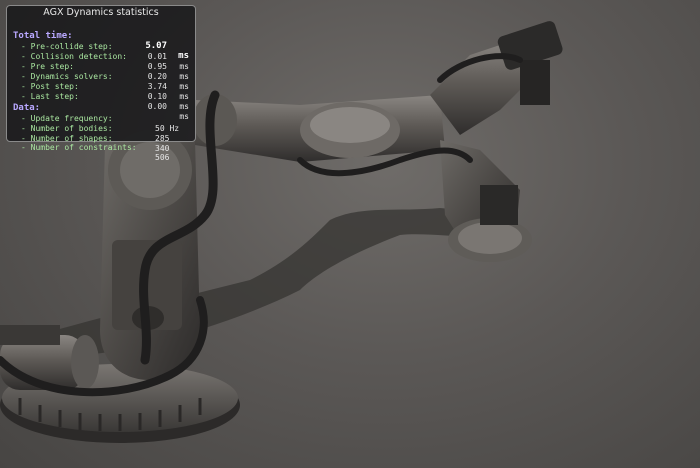 Image resolution: width=700 pixels, height=468 pixels. I want to click on data-row: - Number of constraints: 506, so click(101, 147).